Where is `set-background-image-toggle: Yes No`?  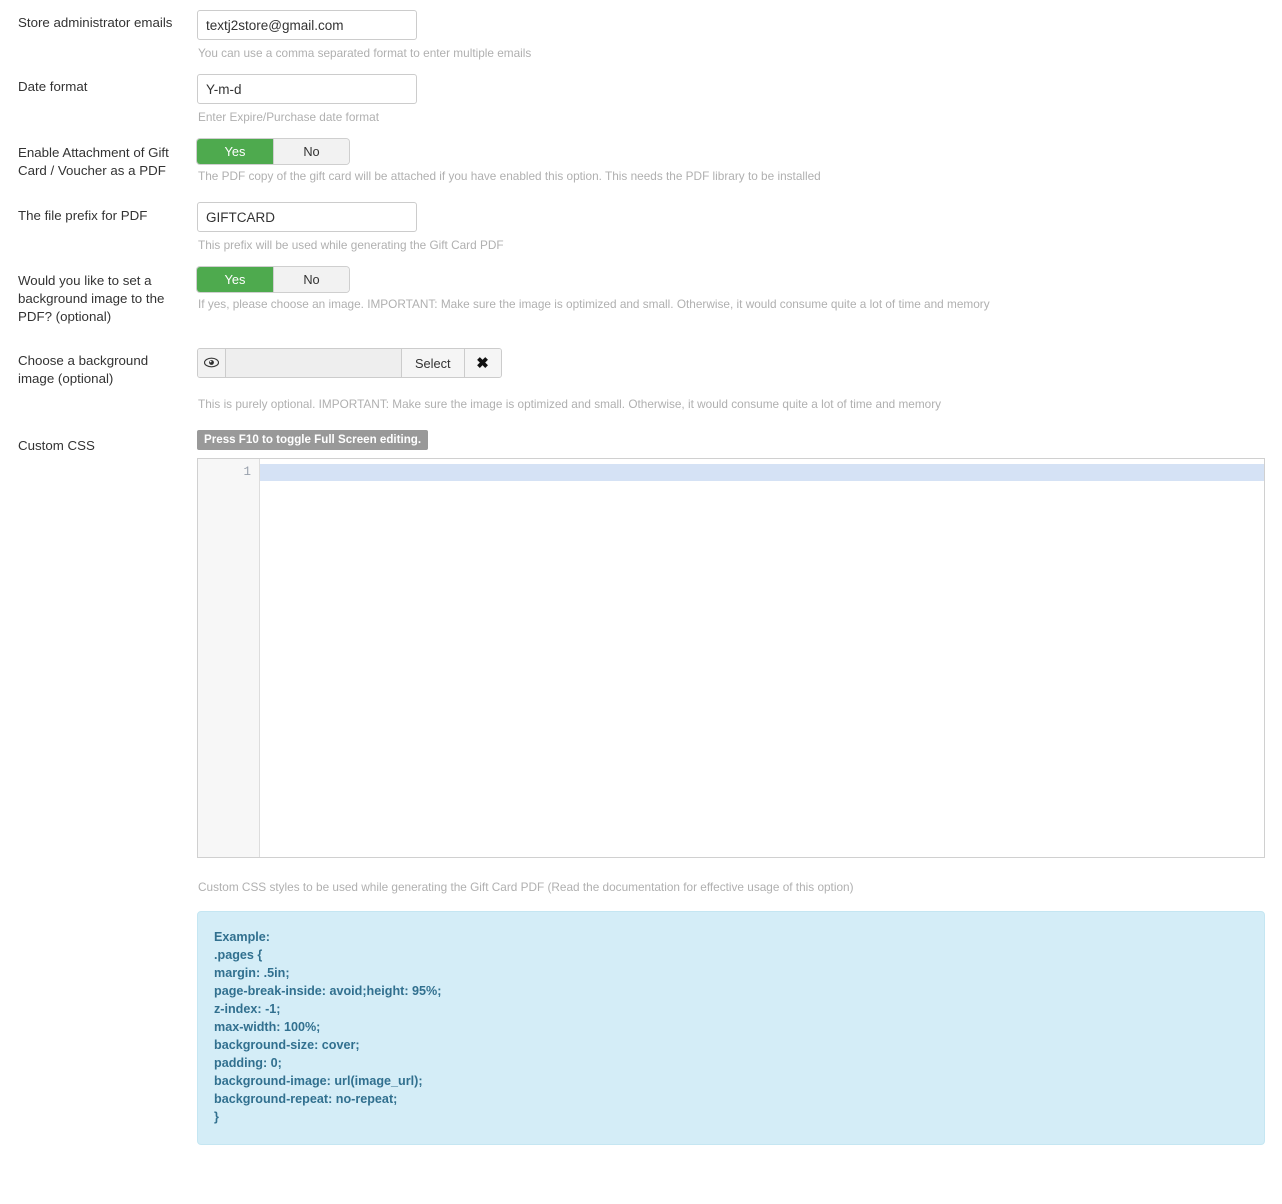 set-background-image-toggle: Yes No is located at coordinates (273, 279).